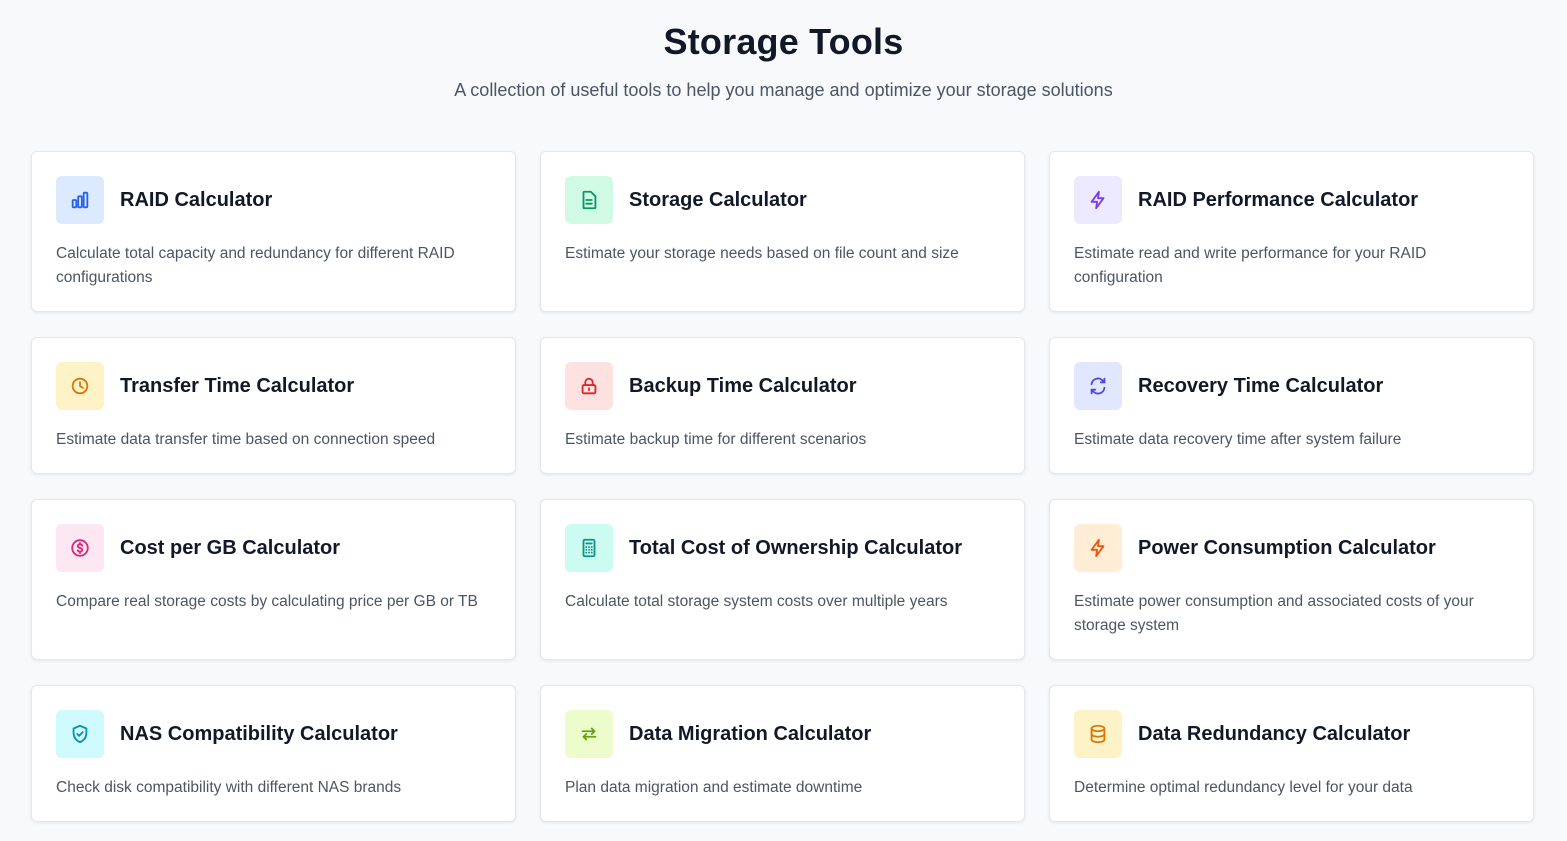  I want to click on tool-card-title: NAS Compatibility Calculator, so click(259, 734).